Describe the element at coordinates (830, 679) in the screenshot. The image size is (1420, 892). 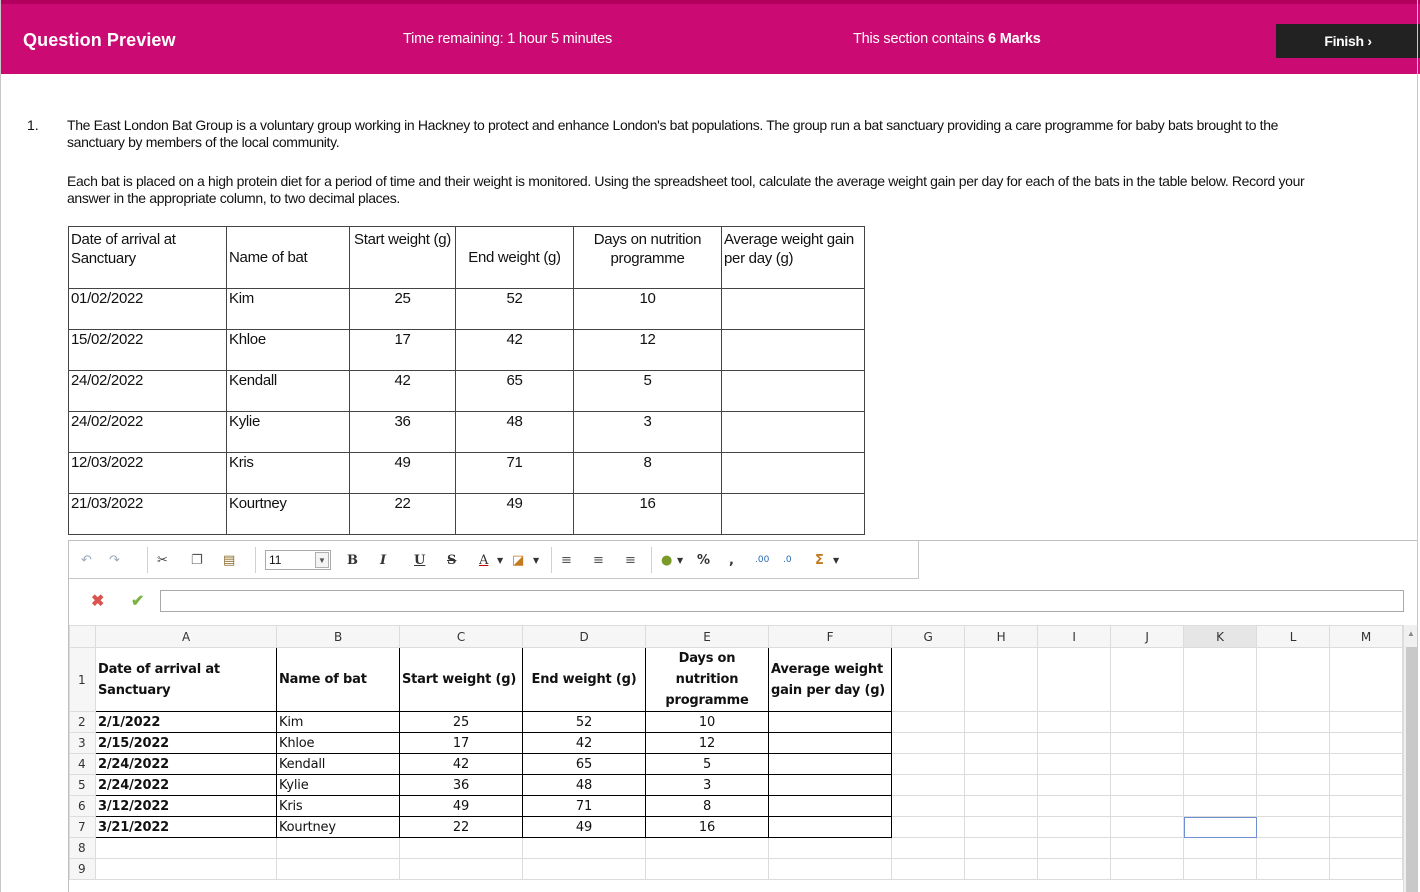
I see `sheet-cell: Average weight gain per day (g)` at that location.